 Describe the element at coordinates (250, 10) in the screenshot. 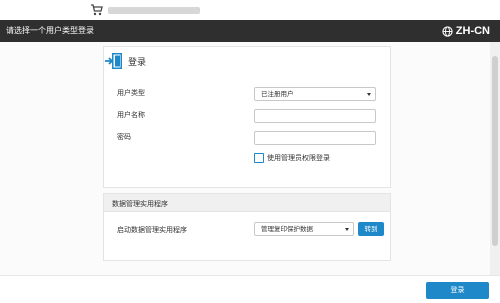

I see `browser-topbar` at that location.